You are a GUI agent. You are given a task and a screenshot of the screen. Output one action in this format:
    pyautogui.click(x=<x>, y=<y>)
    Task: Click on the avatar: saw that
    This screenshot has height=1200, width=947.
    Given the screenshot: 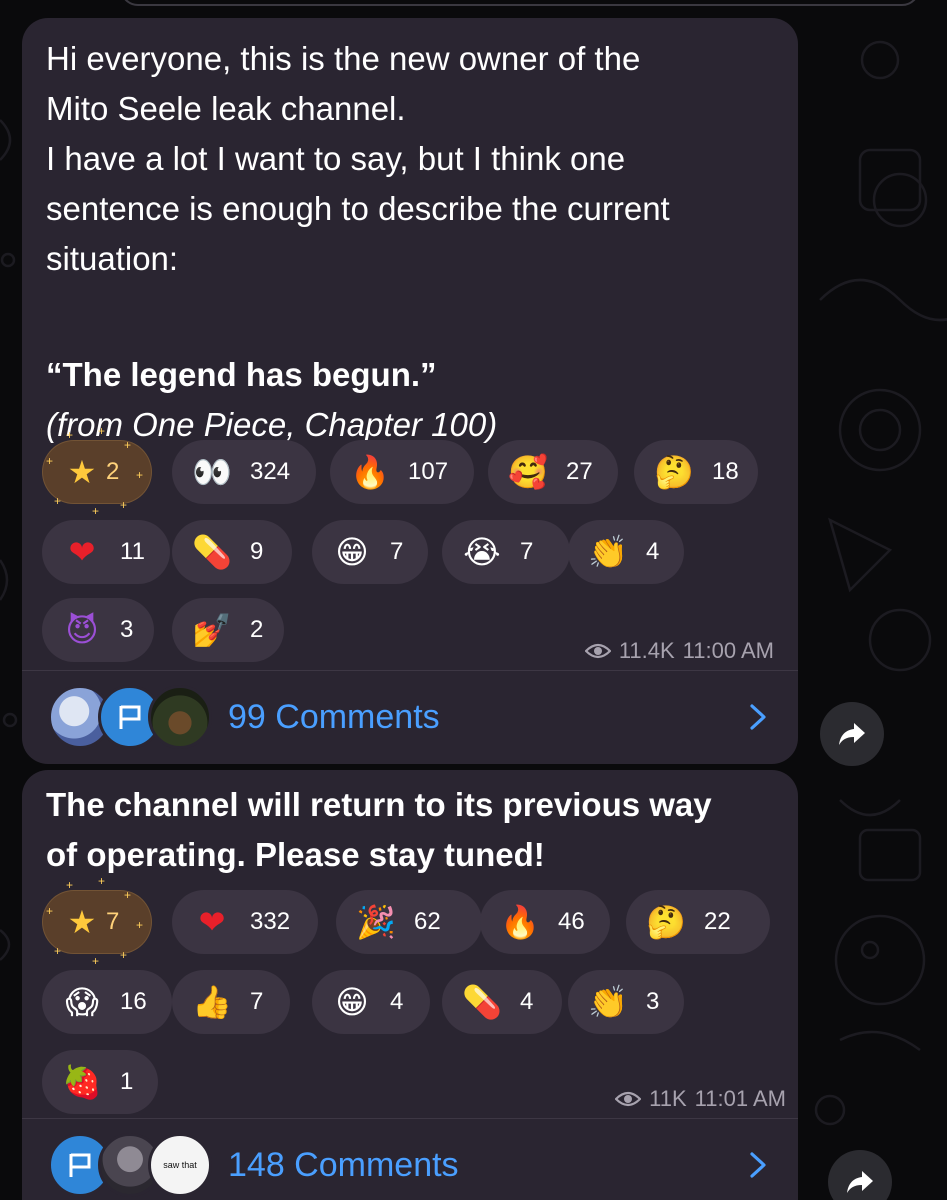 What is the action you would take?
    pyautogui.click(x=180, y=1165)
    